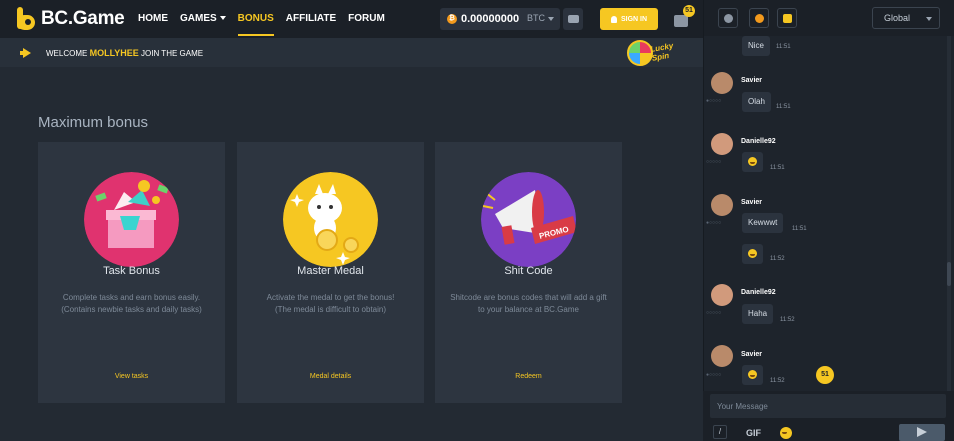 The height and width of the screenshot is (441, 954). What do you see at coordinates (452, 19) in the screenshot?
I see `bitcoin-icon: ₿` at bounding box center [452, 19].